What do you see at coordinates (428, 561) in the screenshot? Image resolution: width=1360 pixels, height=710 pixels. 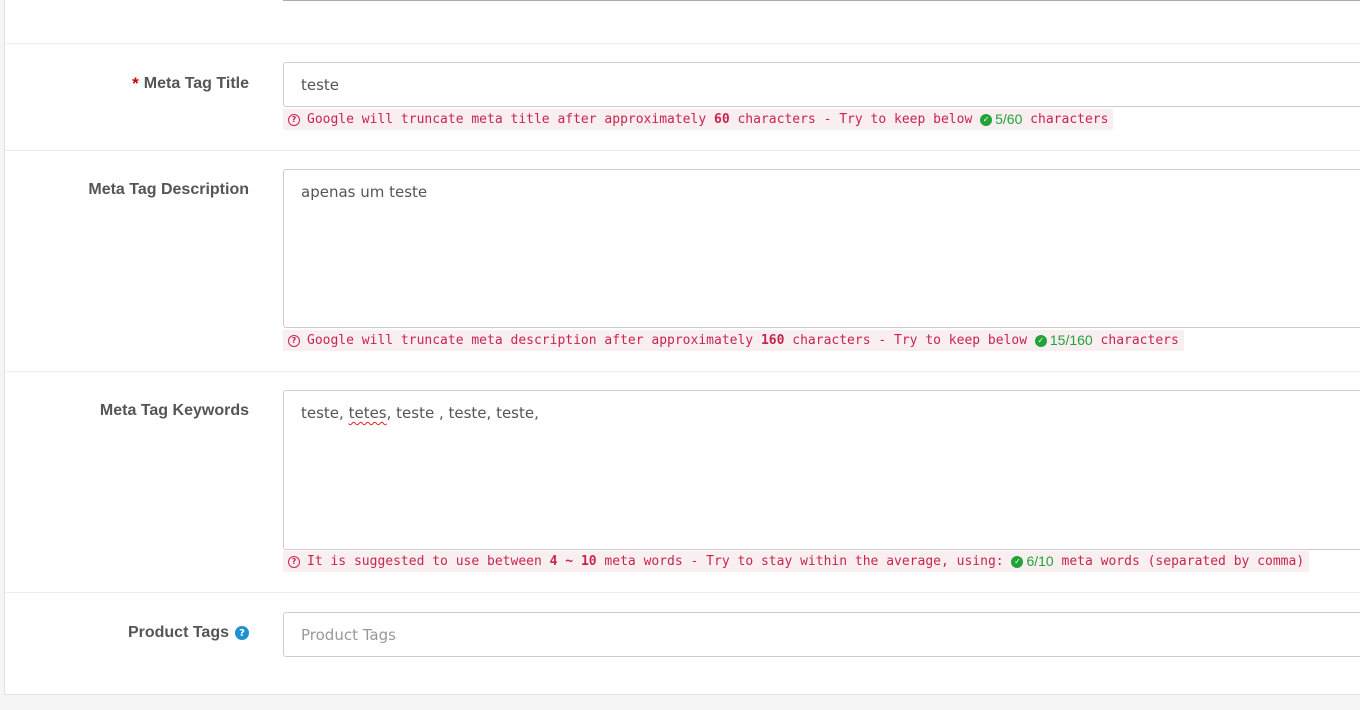 I see `hint-prefix: It is suggested to use between` at bounding box center [428, 561].